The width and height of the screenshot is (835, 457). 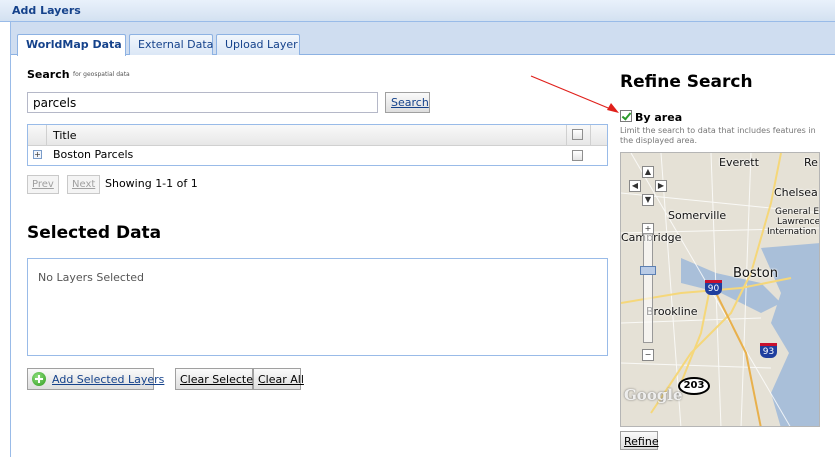 I want to click on tab-strip: WorldMap Data External Data Upload Layer, so click(x=423, y=39).